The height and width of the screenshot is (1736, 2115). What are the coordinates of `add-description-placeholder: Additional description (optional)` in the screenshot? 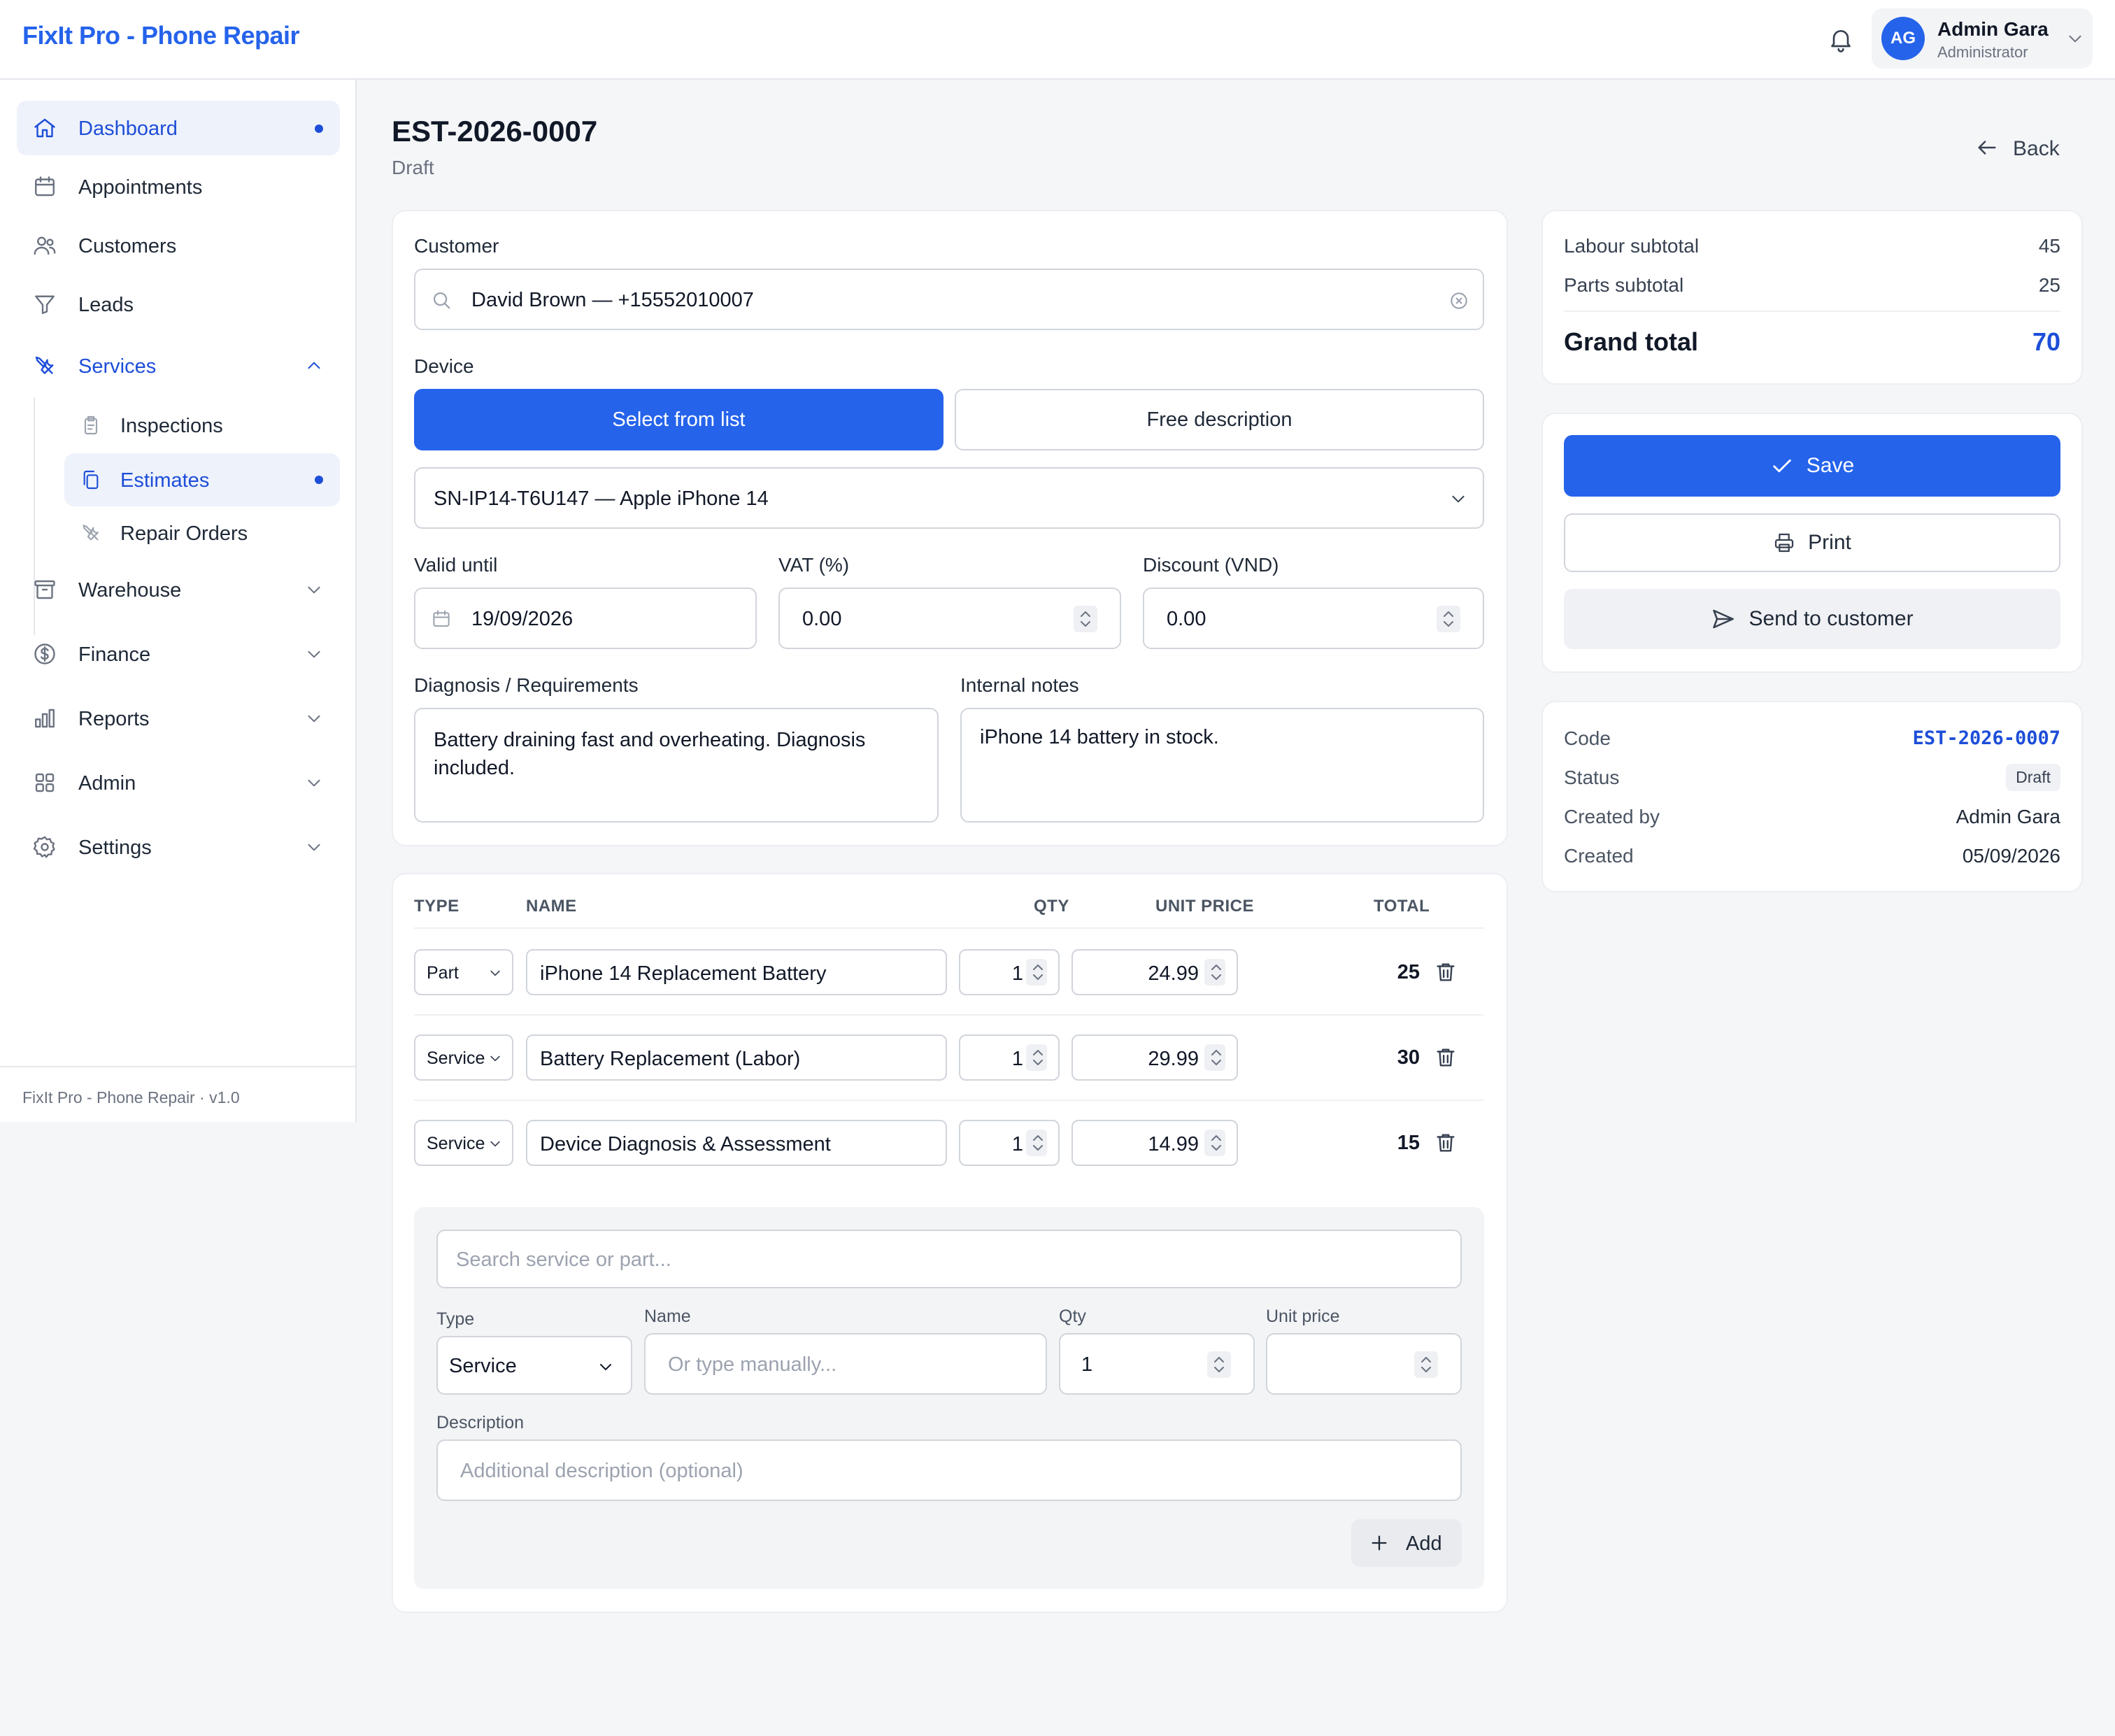 It's located at (601, 1471).